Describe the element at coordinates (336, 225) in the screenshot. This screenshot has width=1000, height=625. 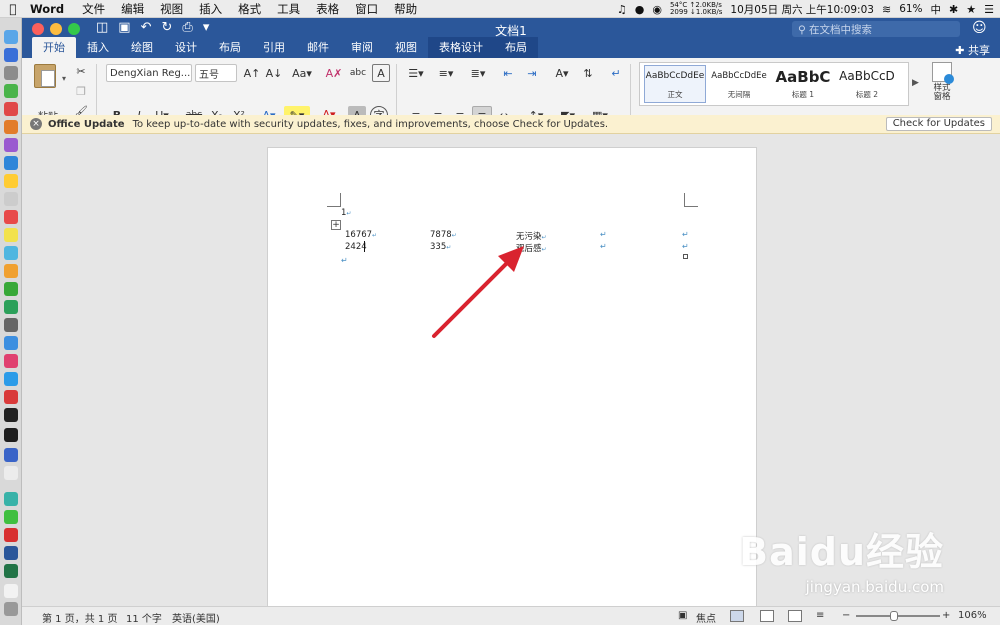
I see `table-move-handle: +` at that location.